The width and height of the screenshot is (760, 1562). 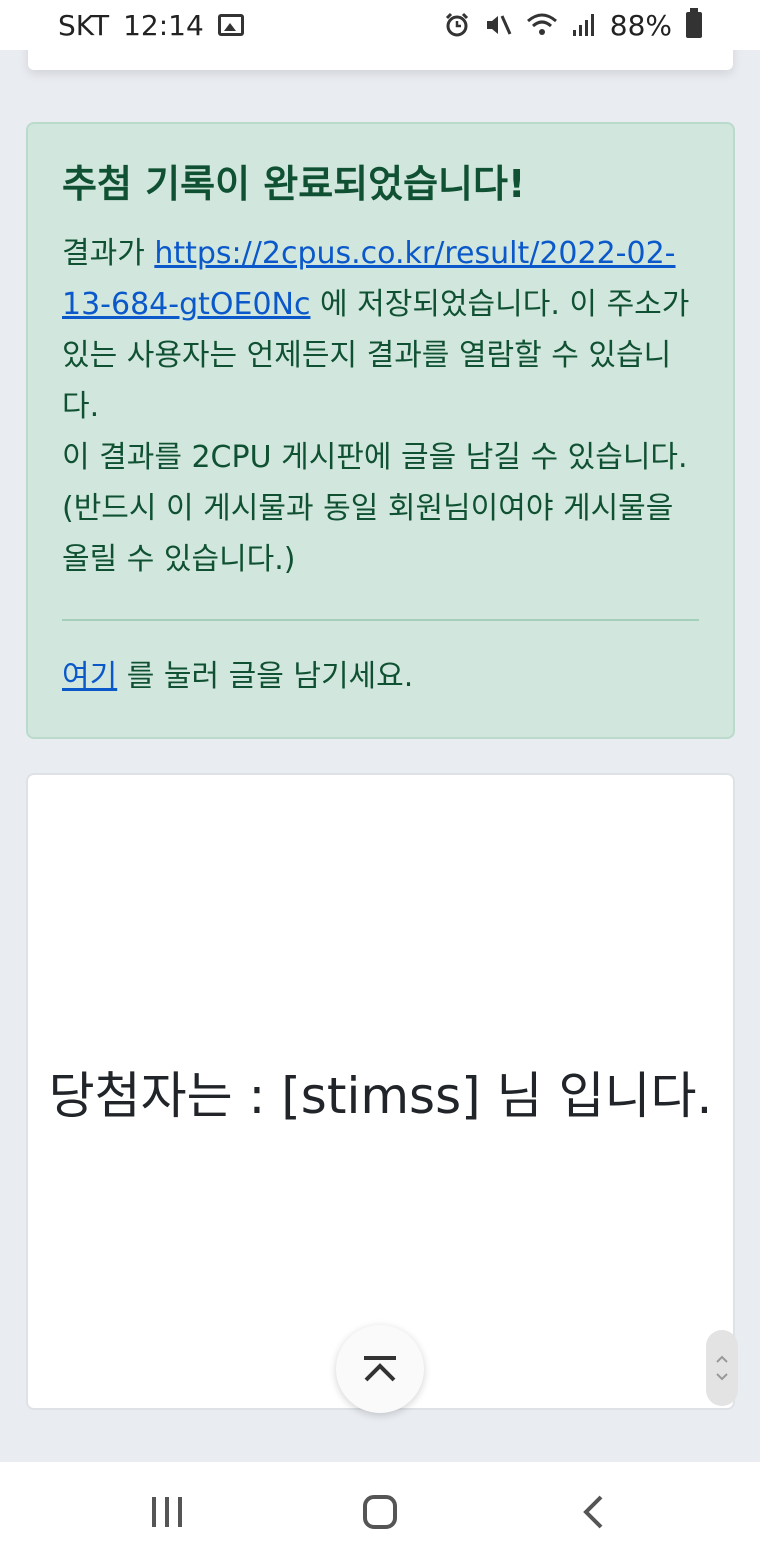 I want to click on carrier: SKT, so click(x=84, y=25).